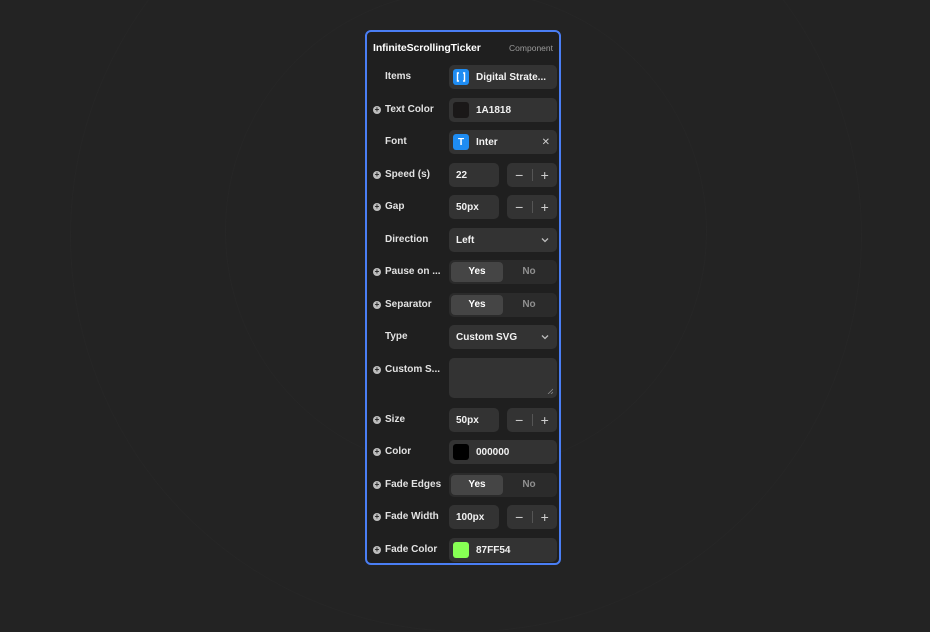 Image resolution: width=930 pixels, height=632 pixels. Describe the element at coordinates (550, 391) in the screenshot. I see `resize-grip-icon` at that location.